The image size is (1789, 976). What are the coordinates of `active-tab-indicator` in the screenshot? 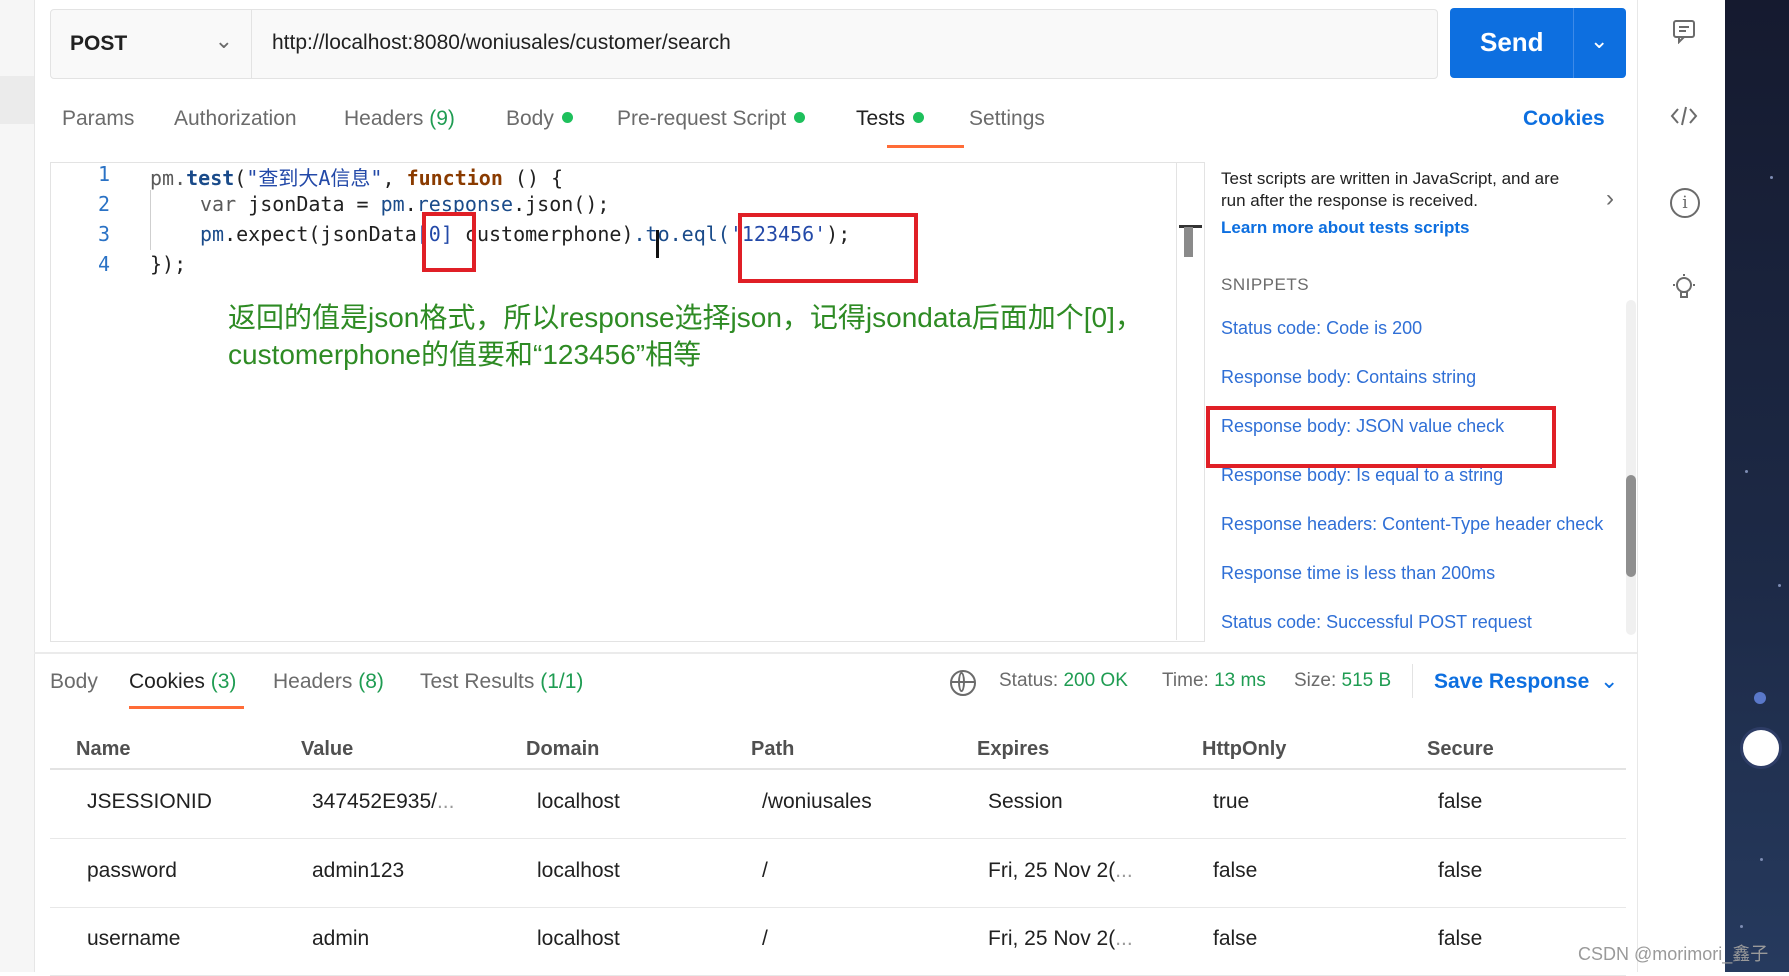 It's located at (925, 146).